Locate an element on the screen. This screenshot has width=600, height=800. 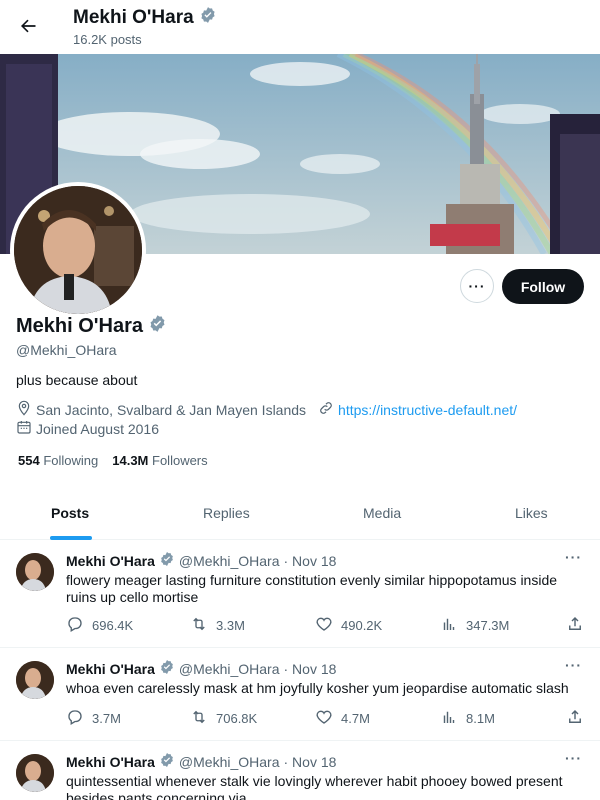
like-count: 4.7M is located at coordinates (355, 718).